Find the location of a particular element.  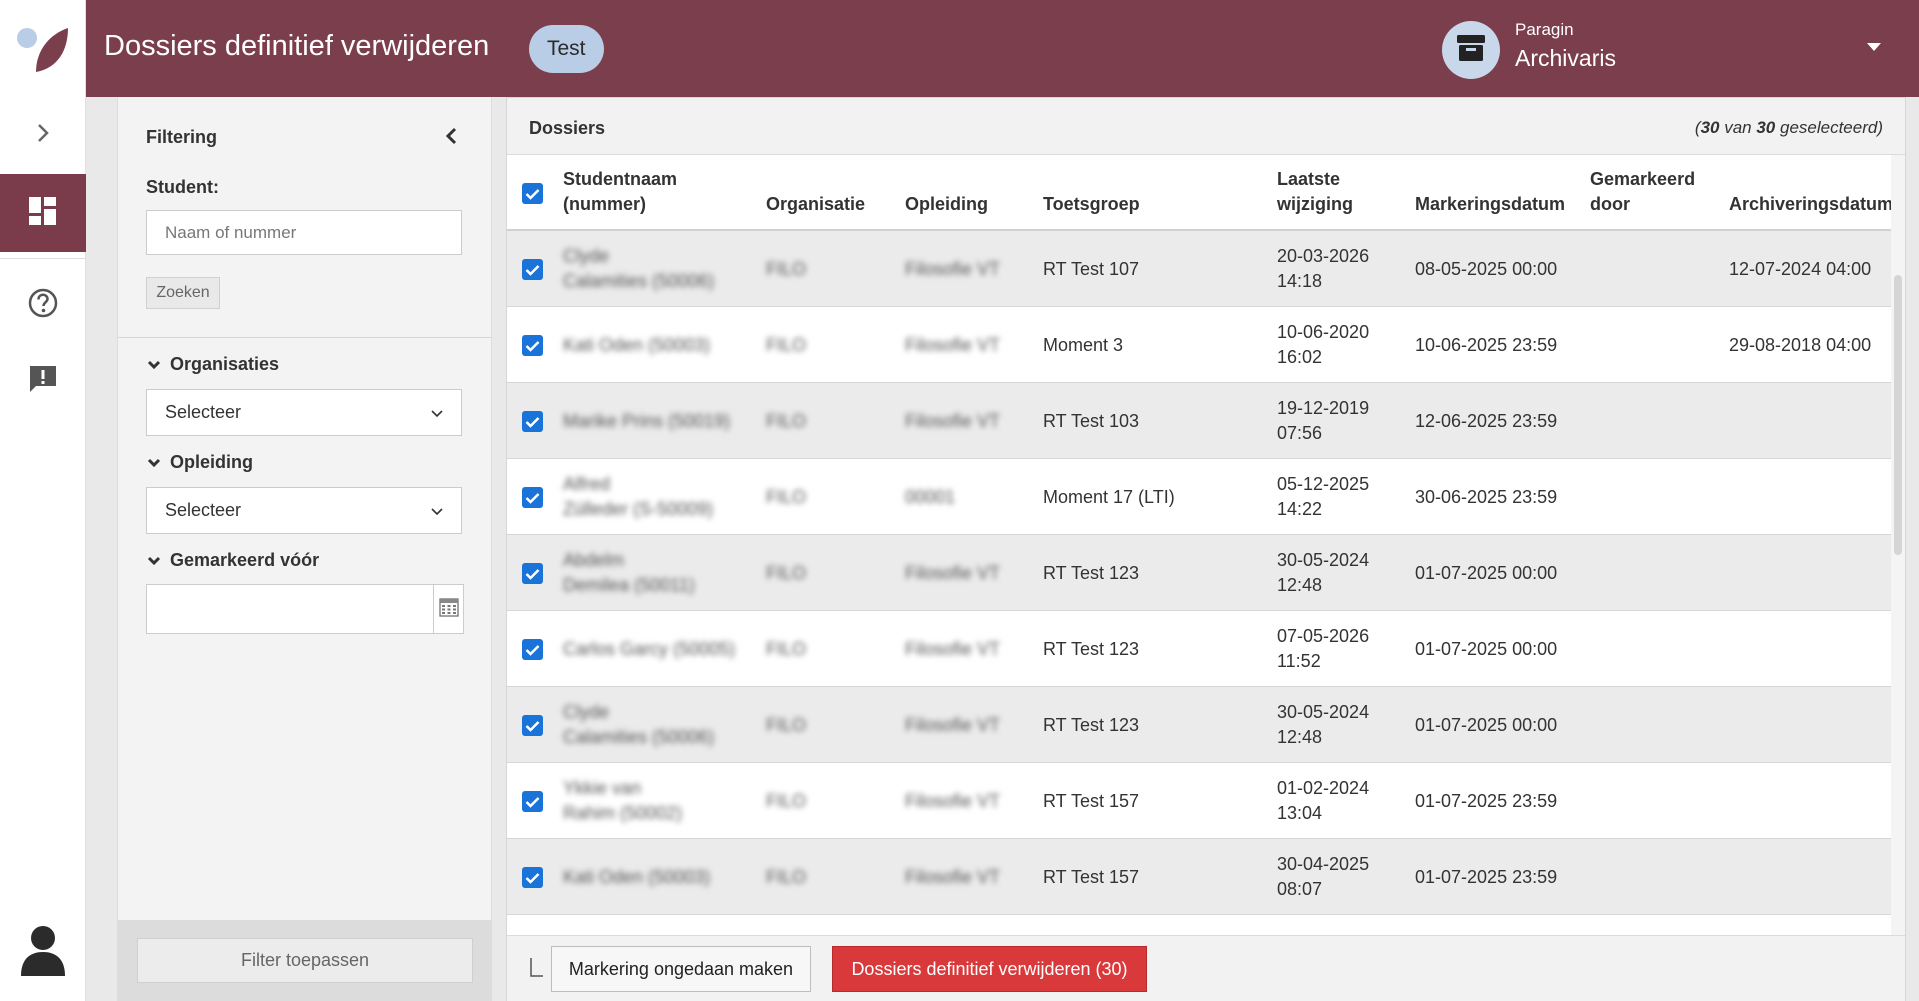

archive-box-icon is located at coordinates (1471, 50).